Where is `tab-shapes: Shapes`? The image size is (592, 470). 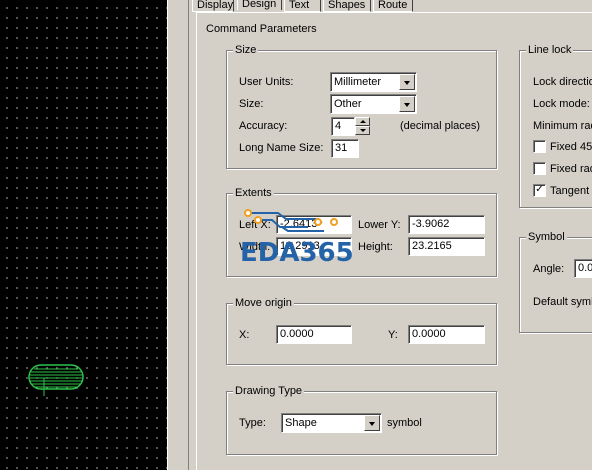
tab-shapes: Shapes is located at coordinates (347, 6).